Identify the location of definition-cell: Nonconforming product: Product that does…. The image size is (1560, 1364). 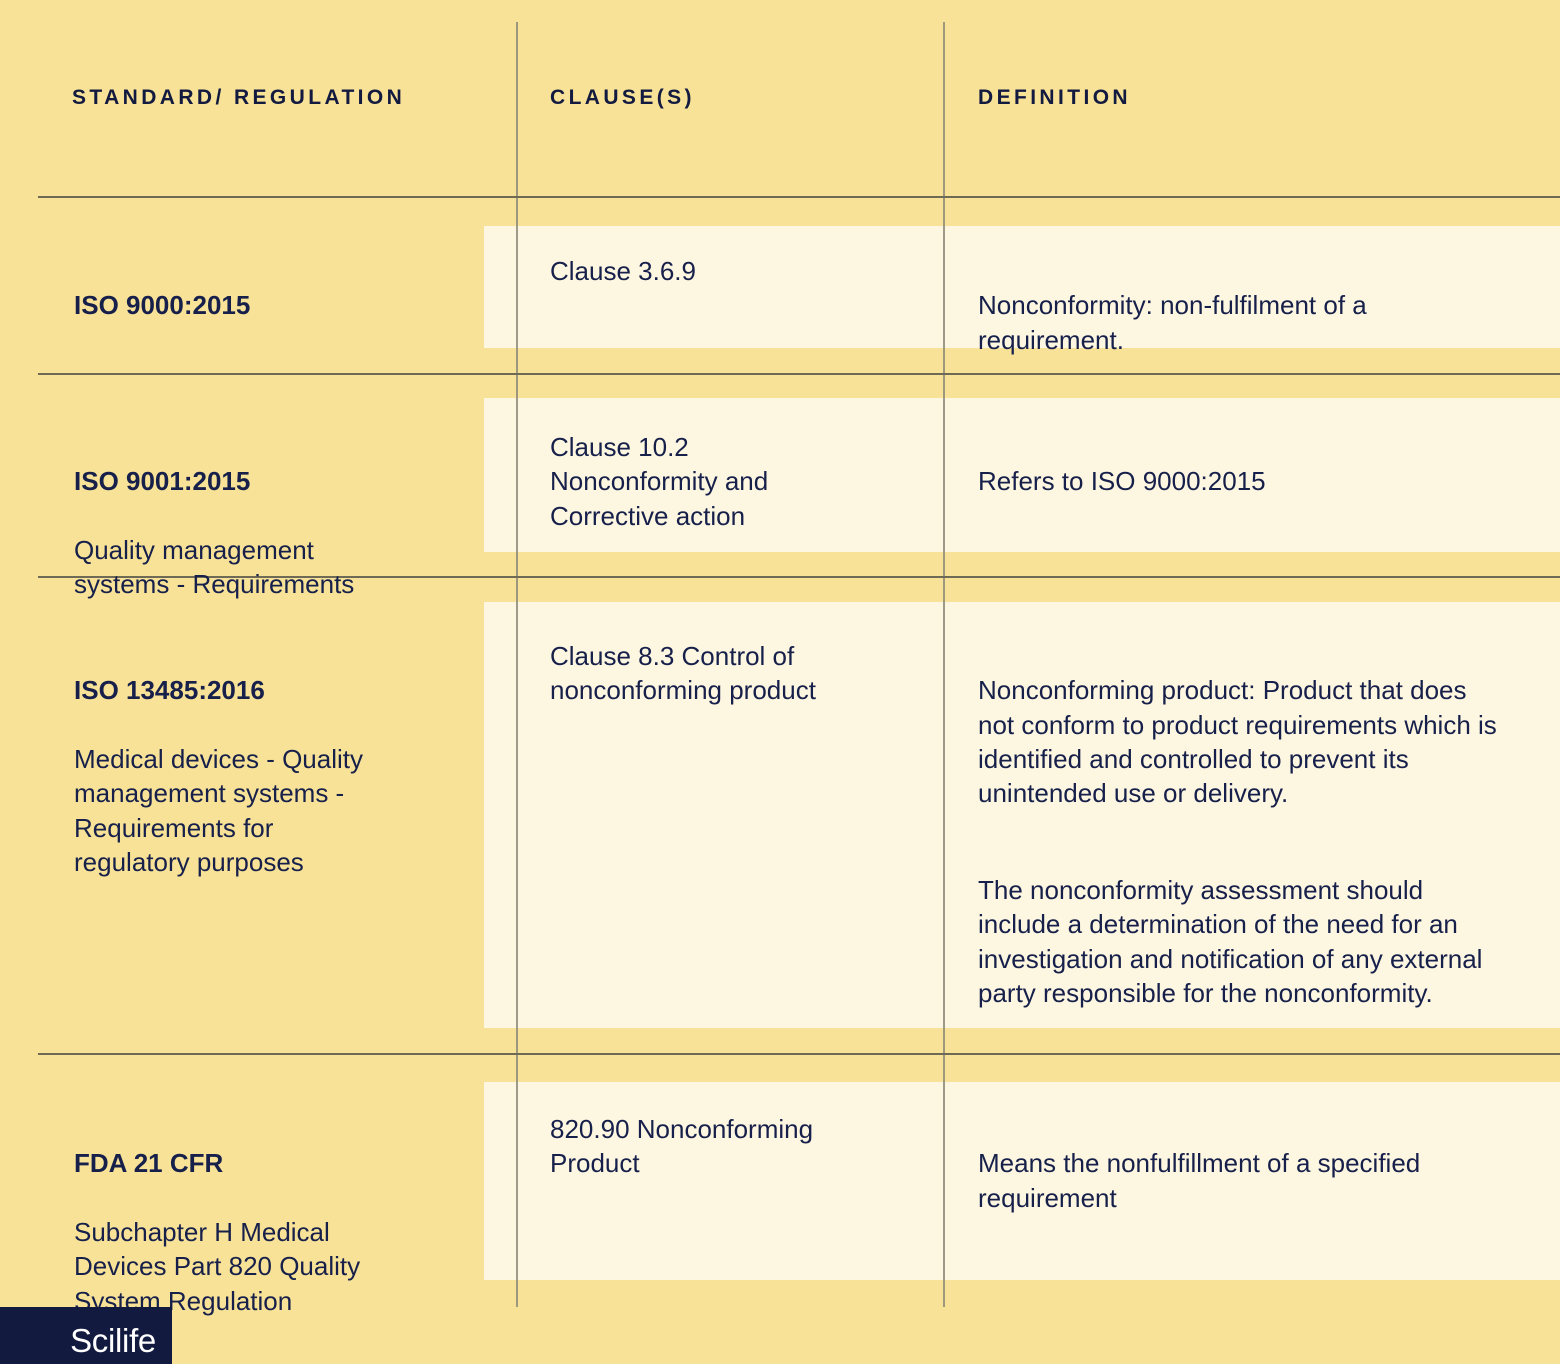
(1243, 841).